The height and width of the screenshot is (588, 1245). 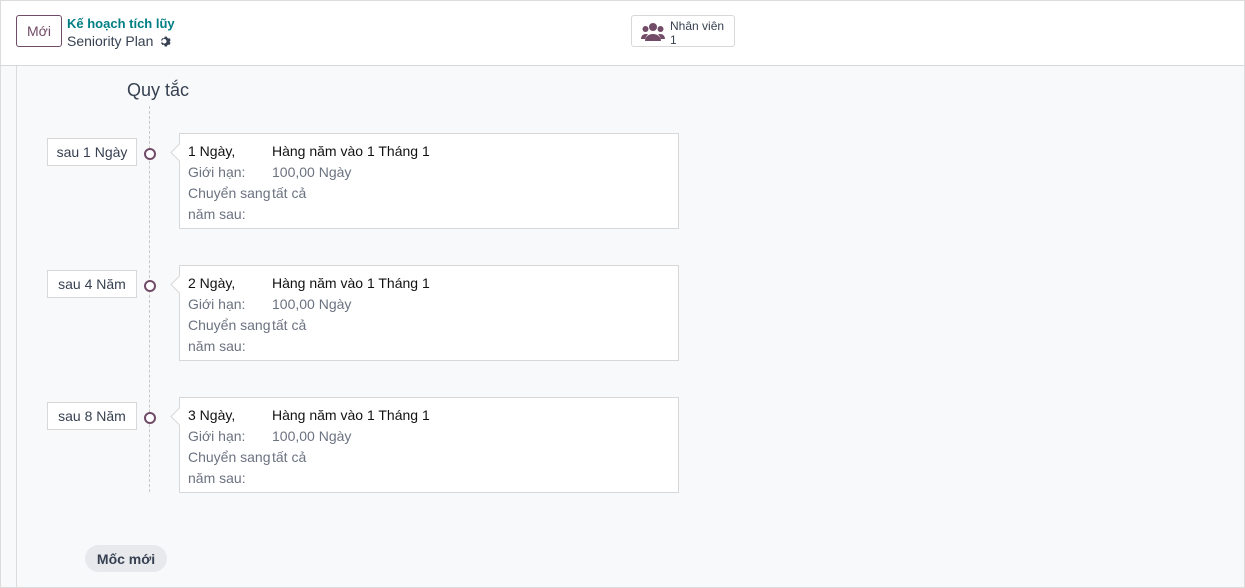 I want to click on section-title: Quy tắc, so click(x=158, y=90).